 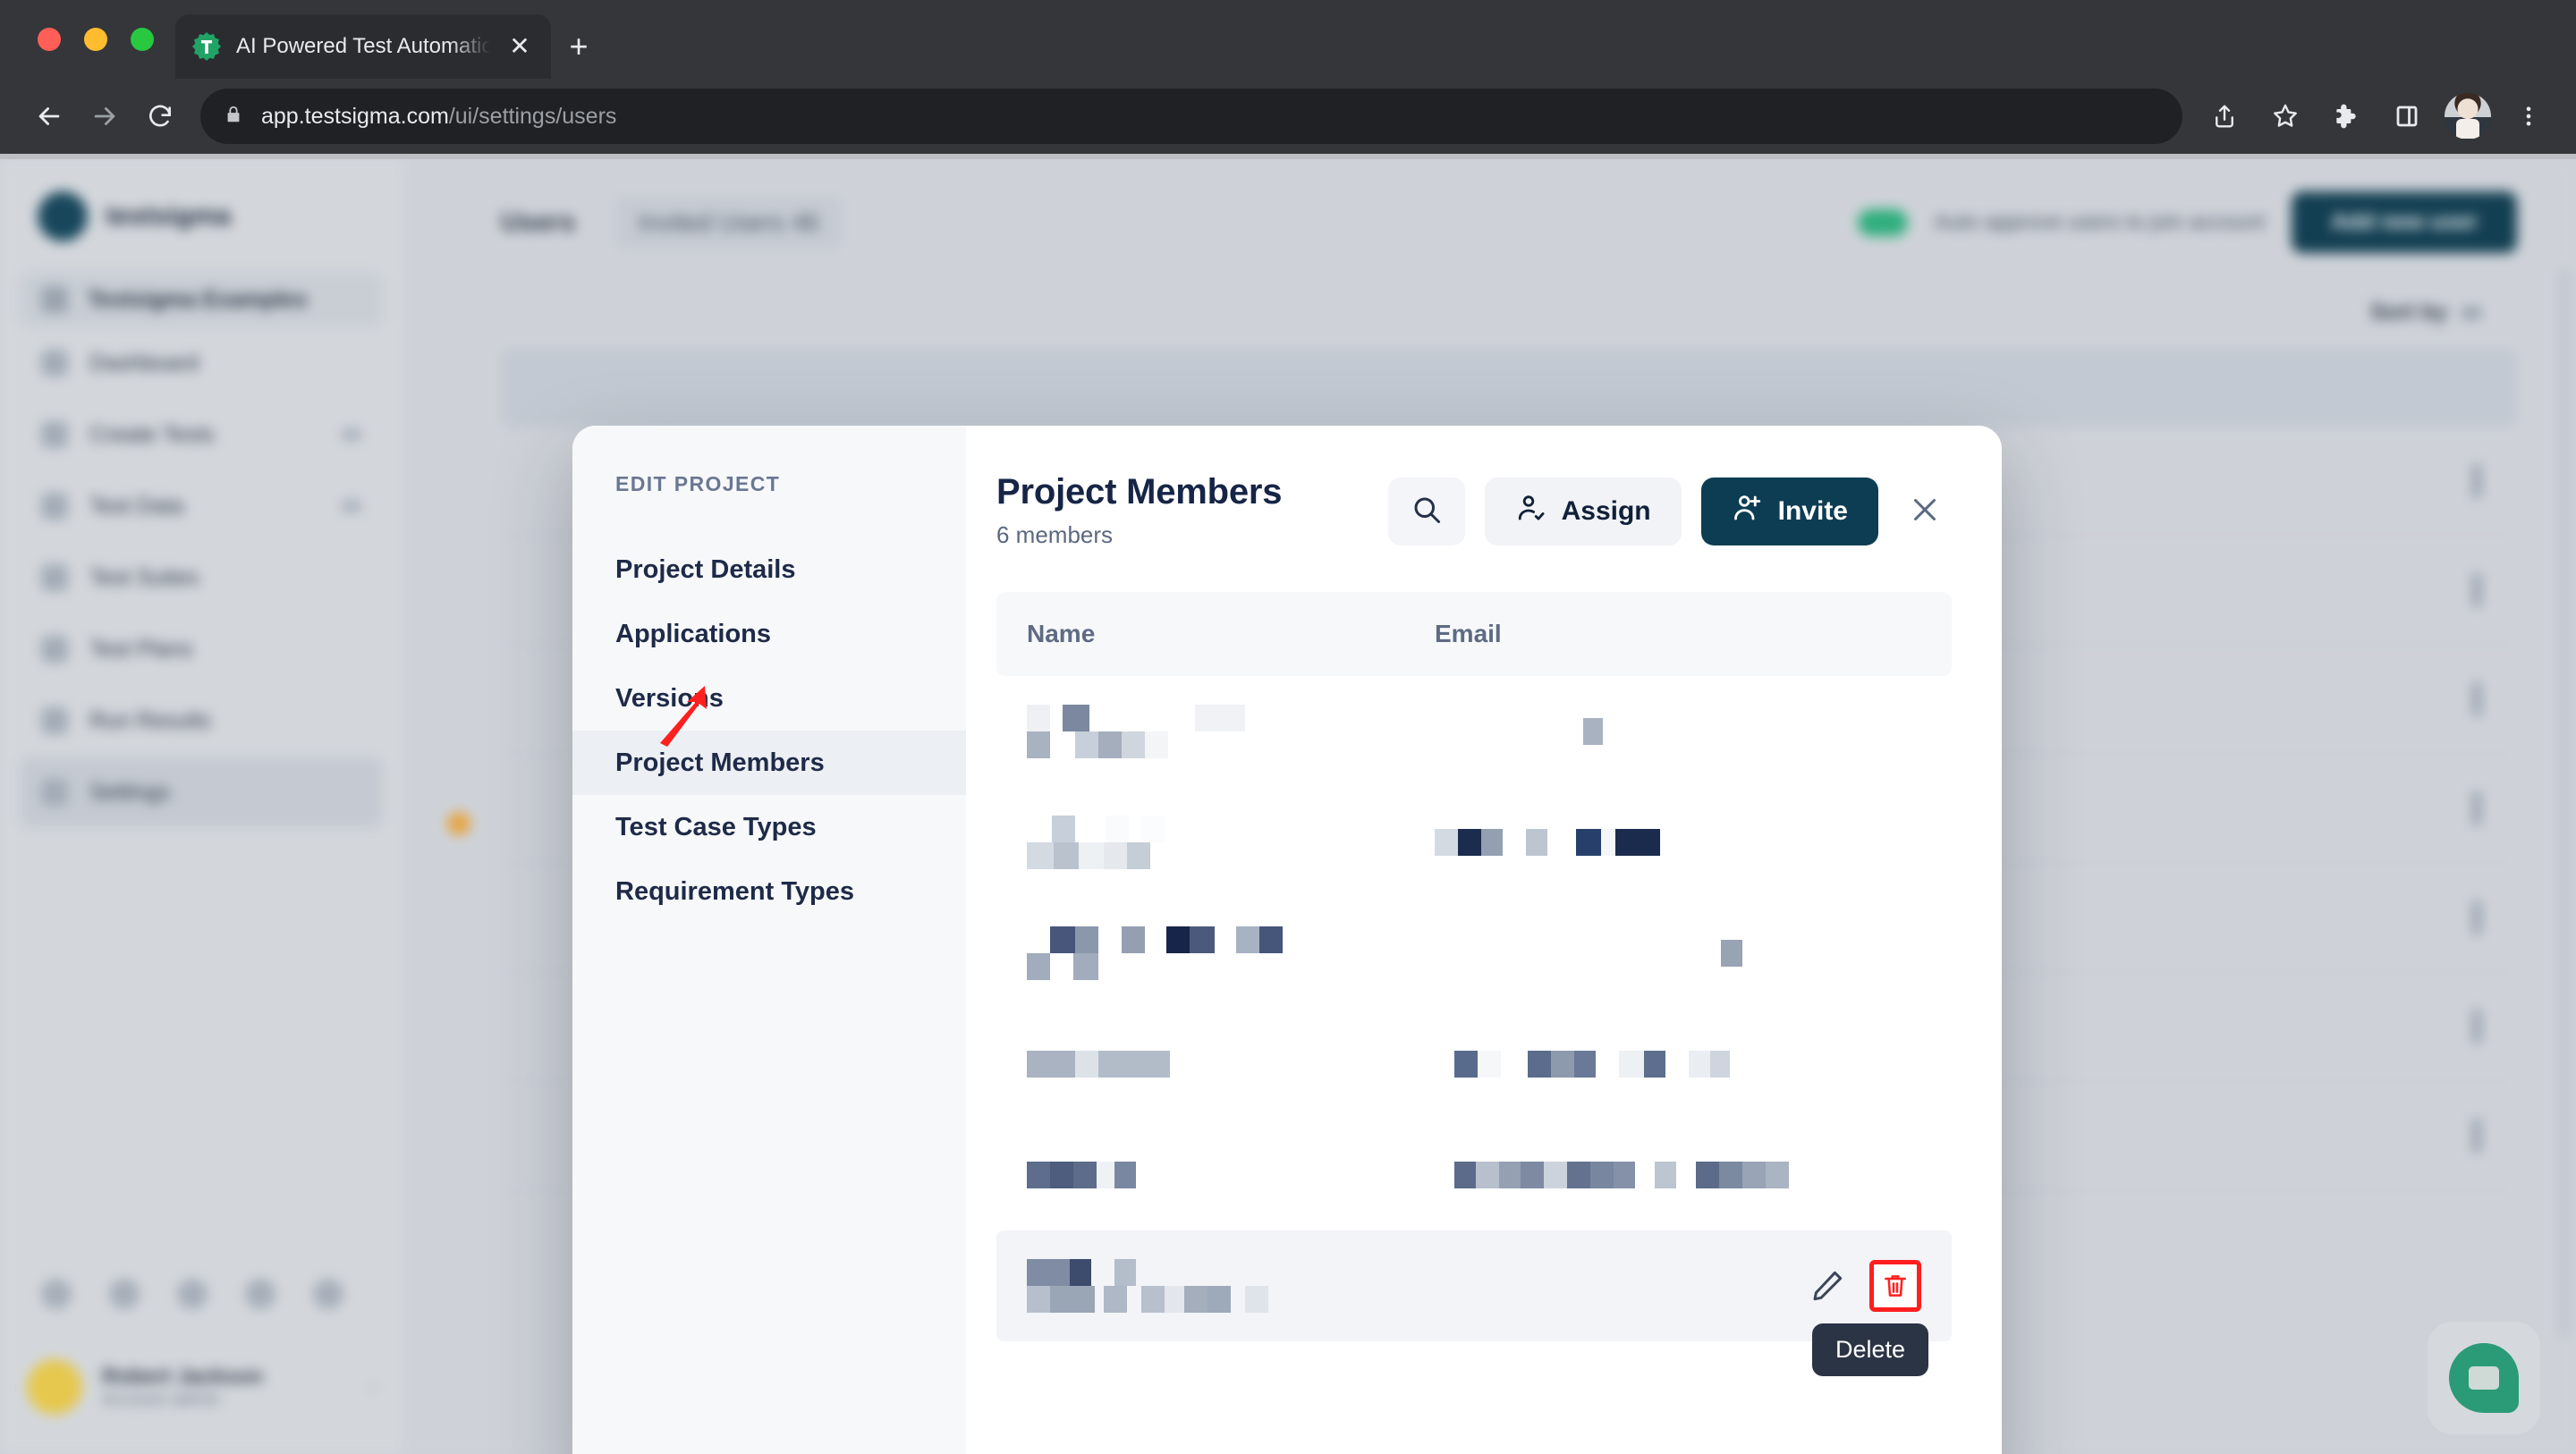 I want to click on modal-nav-applications: Applications, so click(x=769, y=634).